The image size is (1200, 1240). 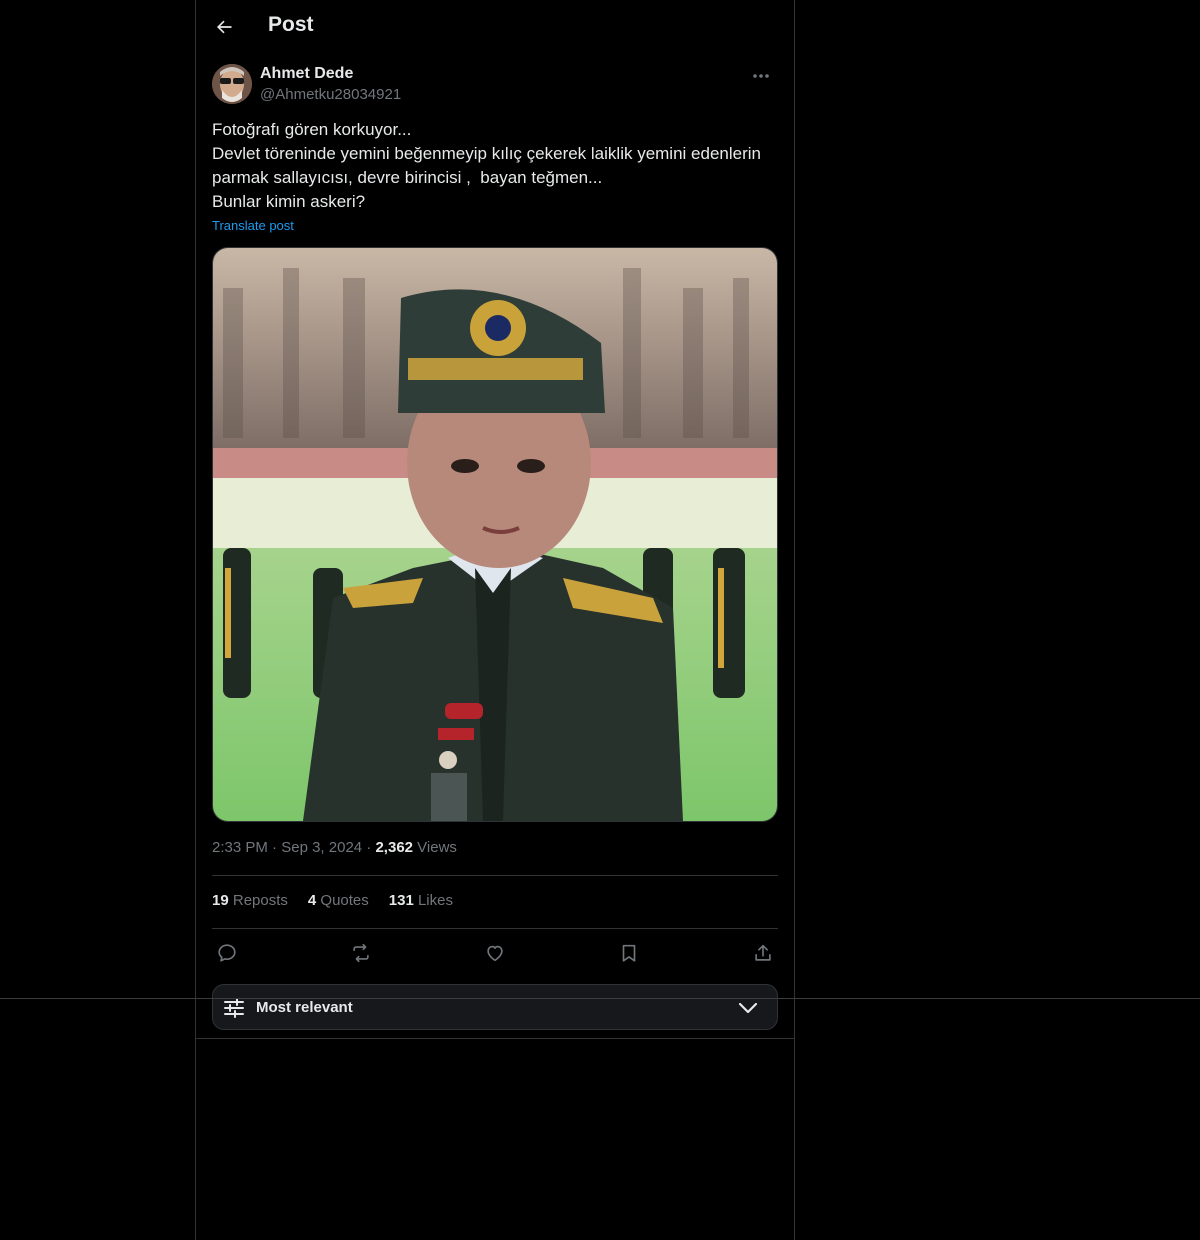 I want to click on overlay-divider, so click(x=600, y=998).